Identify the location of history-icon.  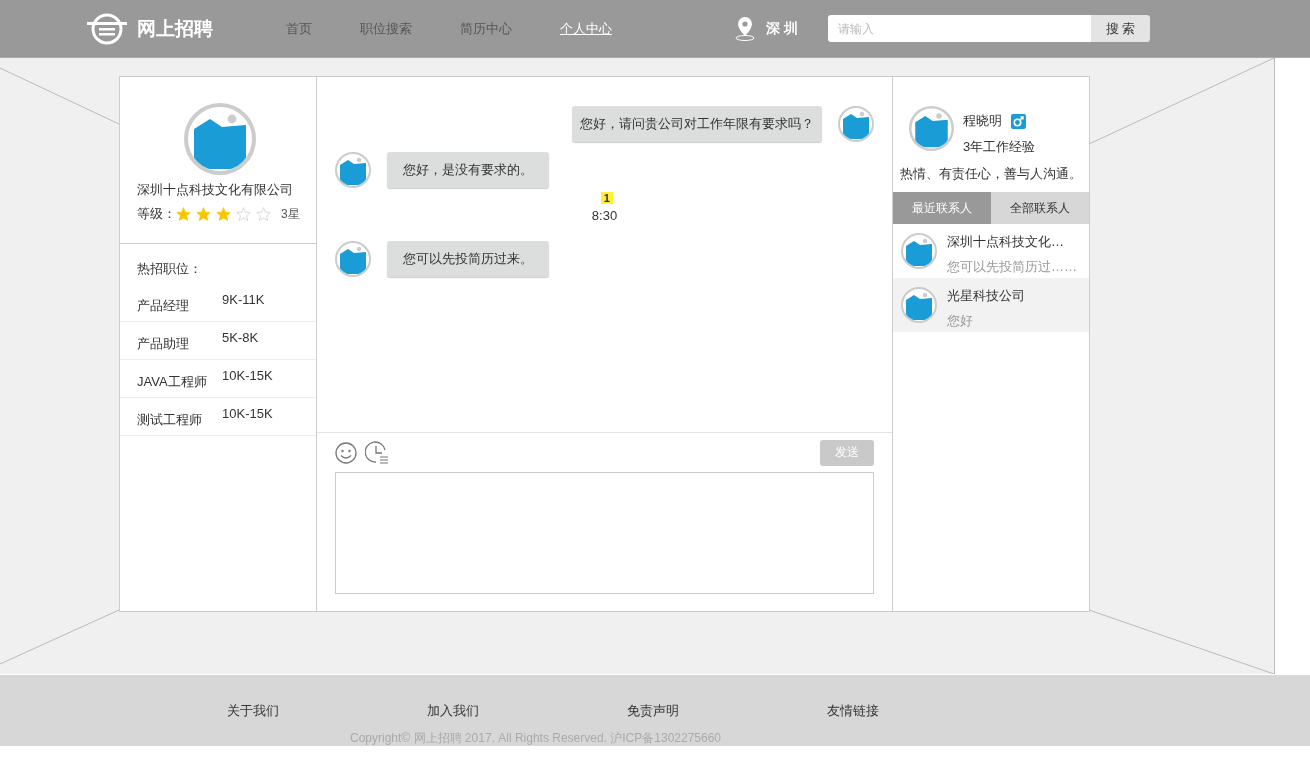
(377, 452).